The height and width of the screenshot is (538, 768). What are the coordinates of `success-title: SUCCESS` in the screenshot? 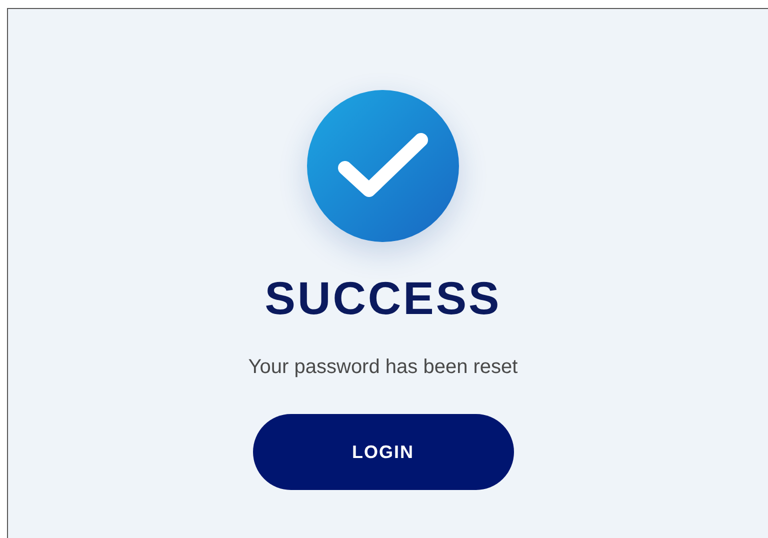 It's located at (383, 298).